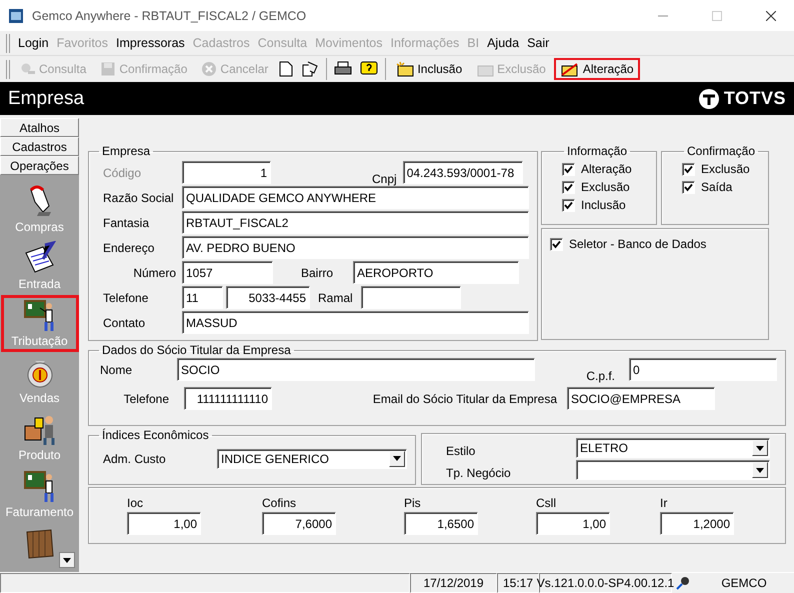 Image resolution: width=794 pixels, height=593 pixels. I want to click on group-title: Informação, so click(597, 151).